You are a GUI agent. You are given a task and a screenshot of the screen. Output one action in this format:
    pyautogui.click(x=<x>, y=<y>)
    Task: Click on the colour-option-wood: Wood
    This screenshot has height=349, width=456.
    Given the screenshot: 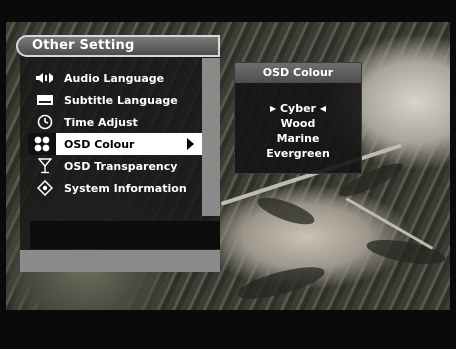 What is the action you would take?
    pyautogui.click(x=298, y=123)
    